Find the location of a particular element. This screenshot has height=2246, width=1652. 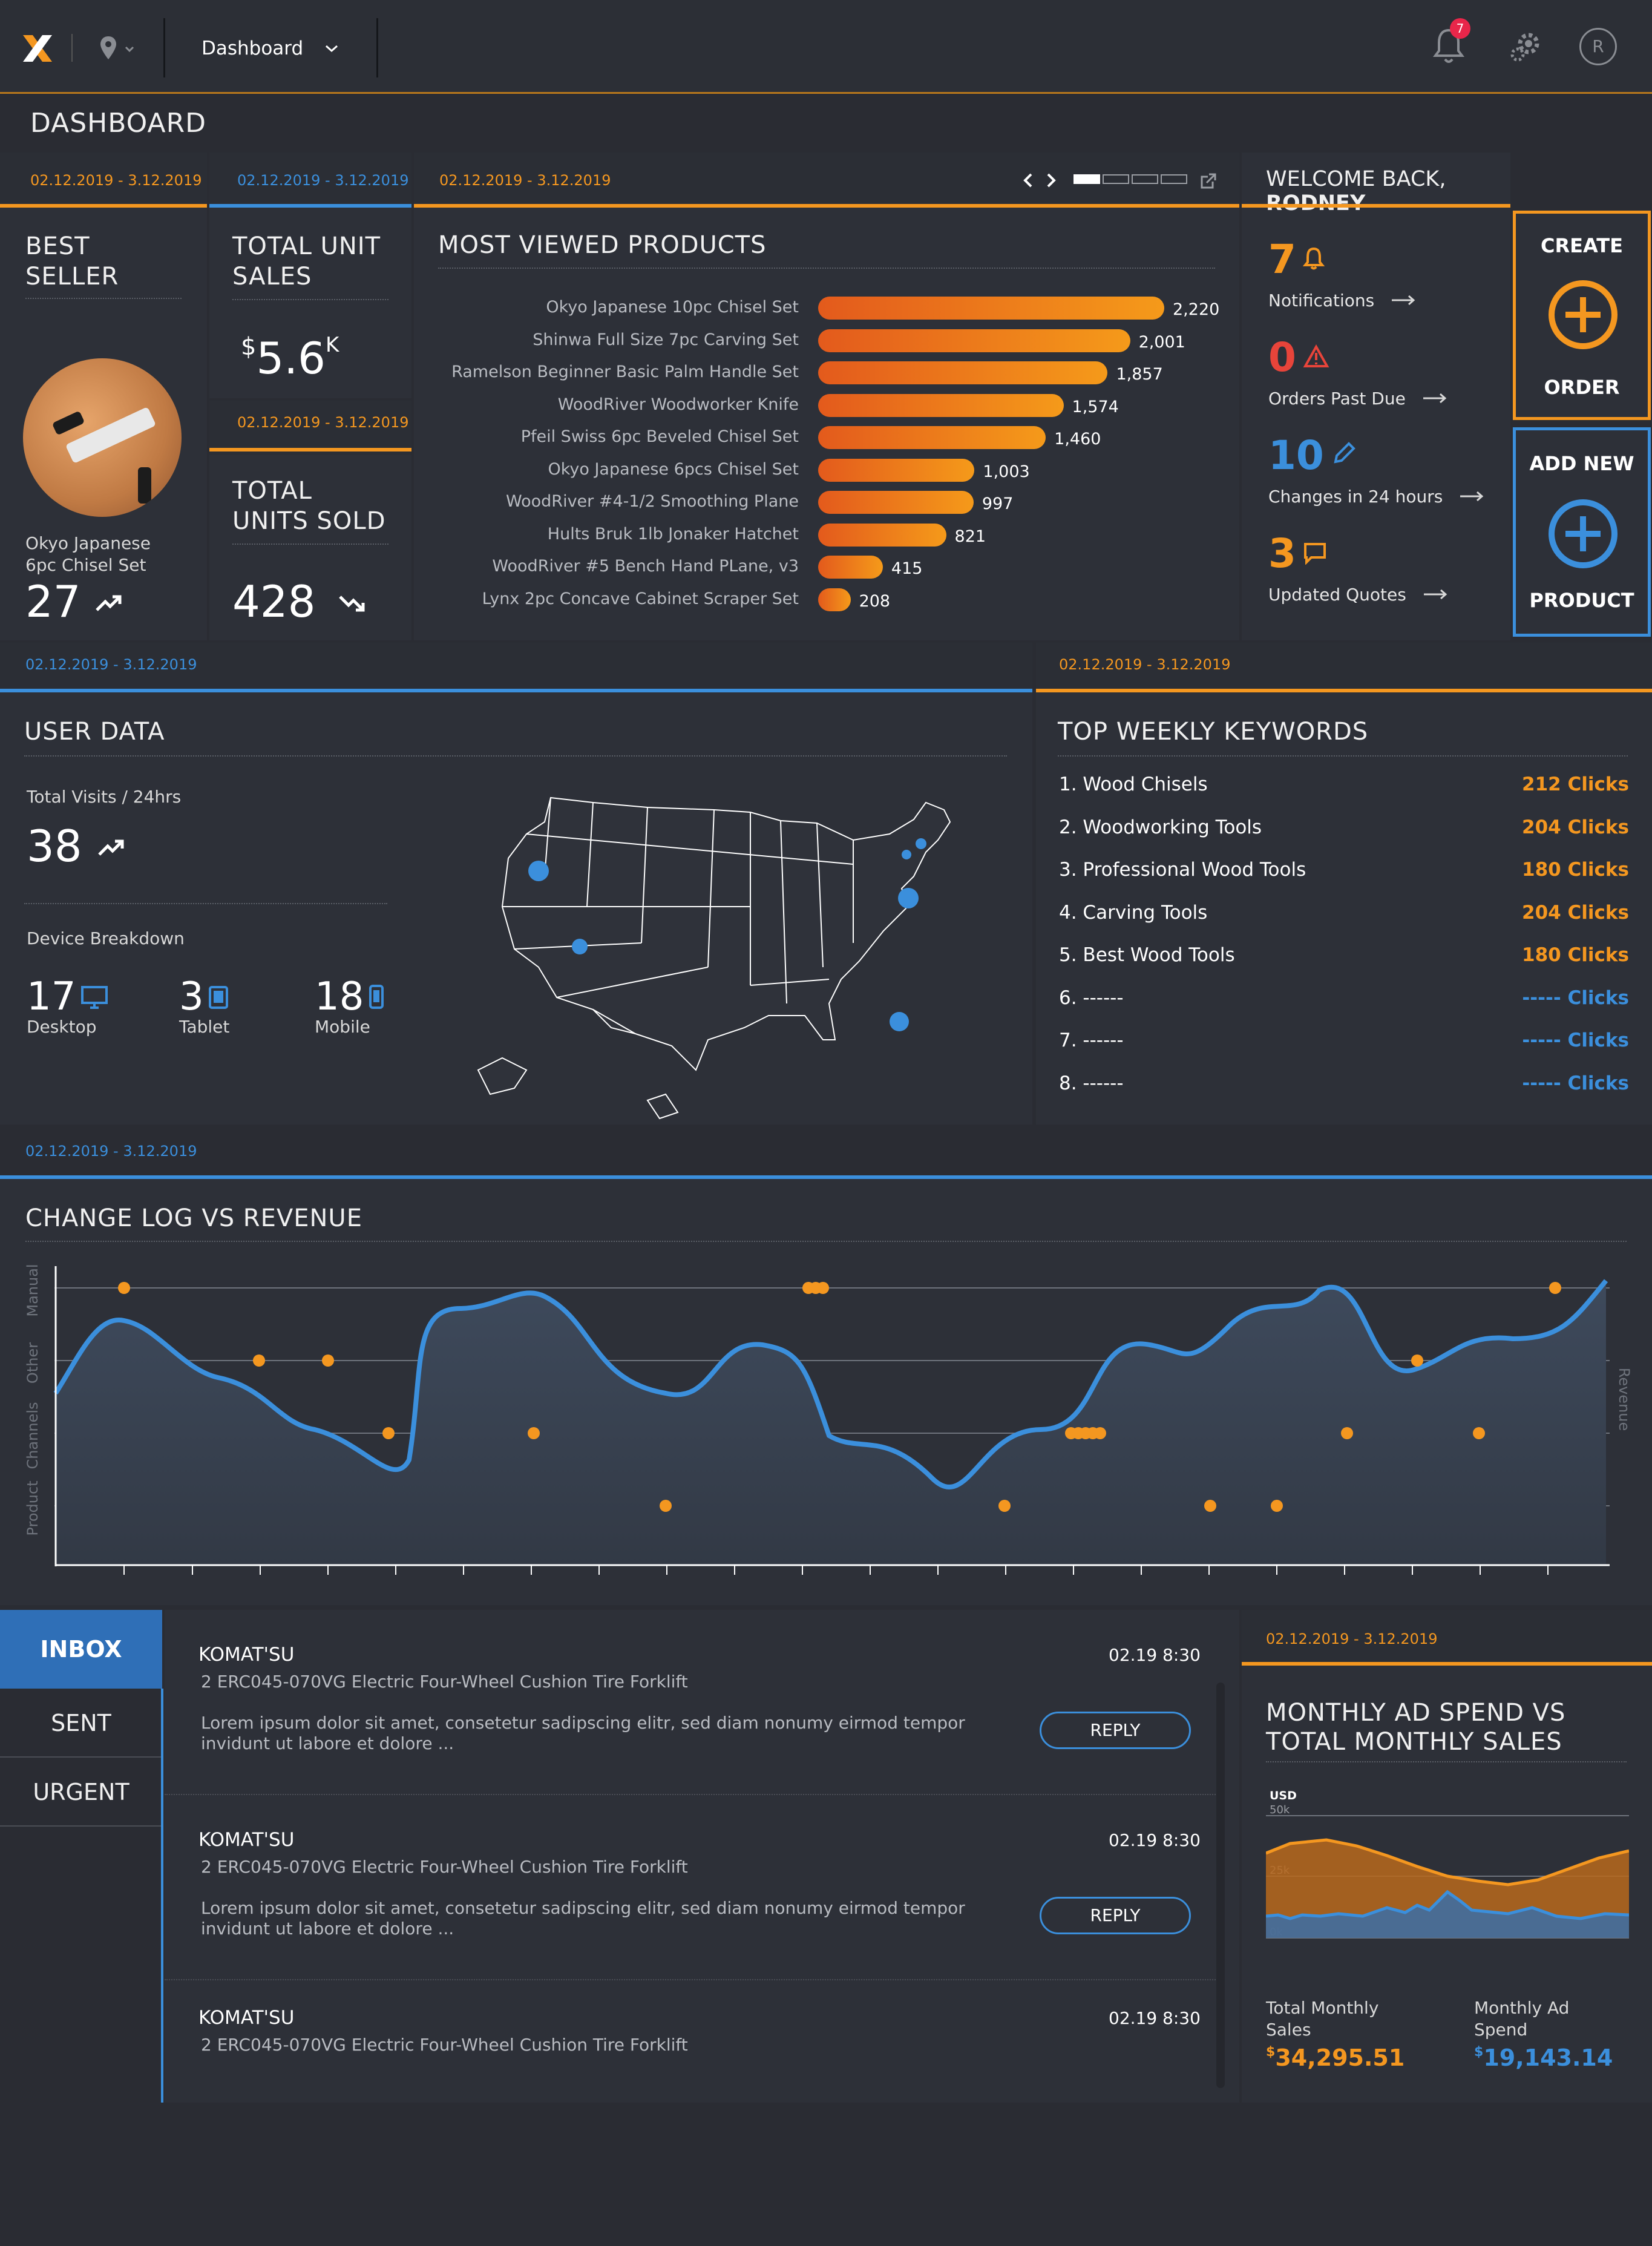

bar-label: Okyo Japanese 6pcs Chisel Set is located at coordinates (673, 469).